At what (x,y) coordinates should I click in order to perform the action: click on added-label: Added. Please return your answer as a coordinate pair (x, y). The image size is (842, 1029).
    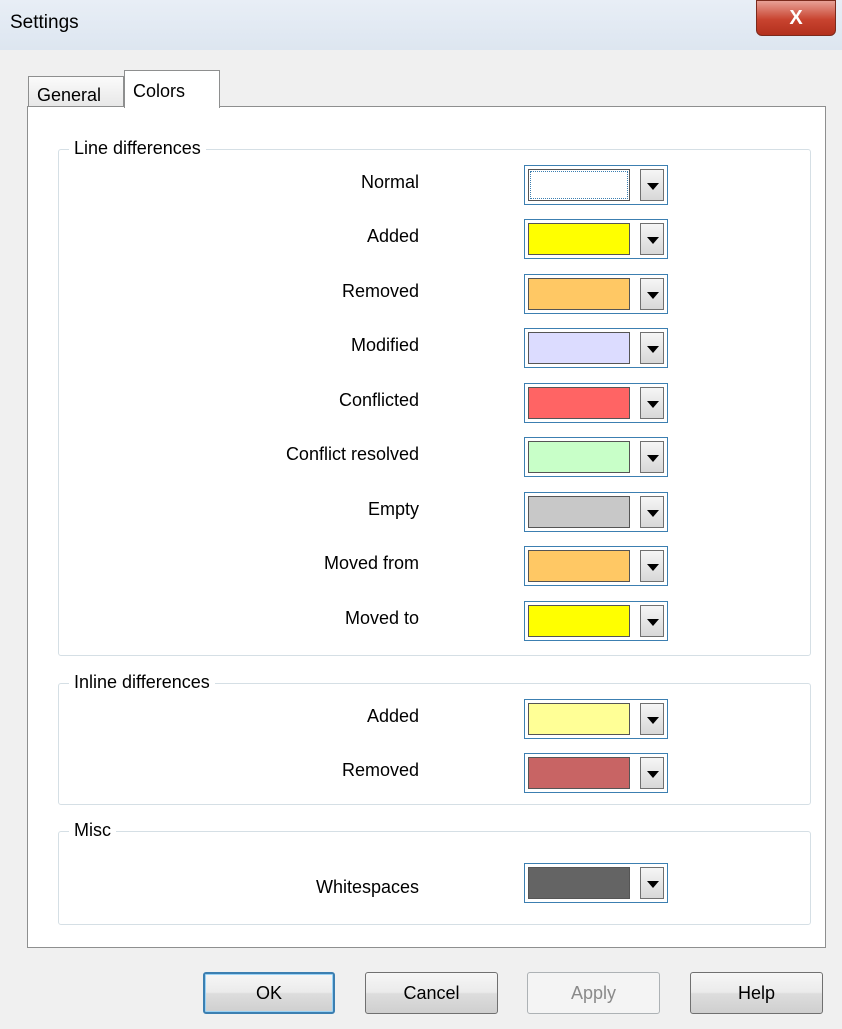
    Looking at the image, I should click on (392, 236).